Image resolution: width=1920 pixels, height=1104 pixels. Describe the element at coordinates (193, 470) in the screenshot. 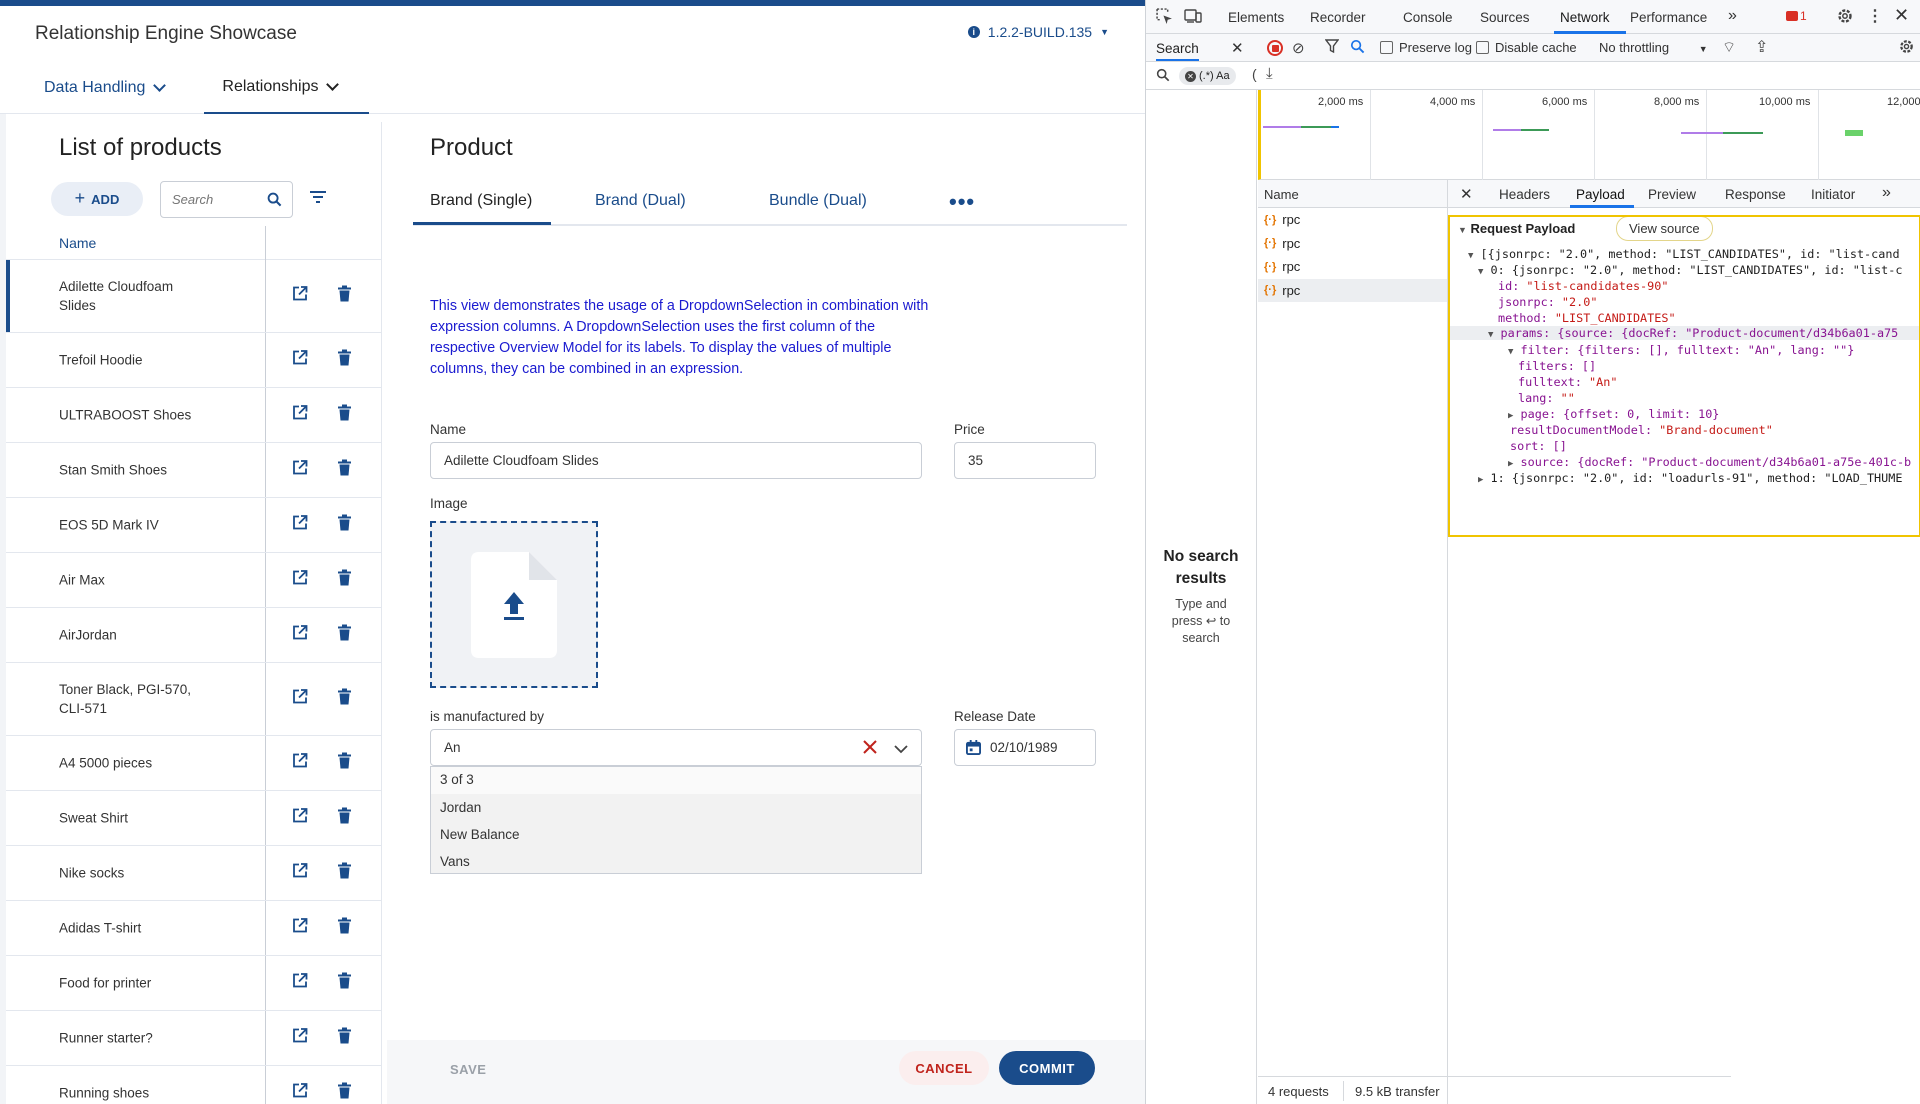

I see `list-item: Stan Smith Shoes` at that location.